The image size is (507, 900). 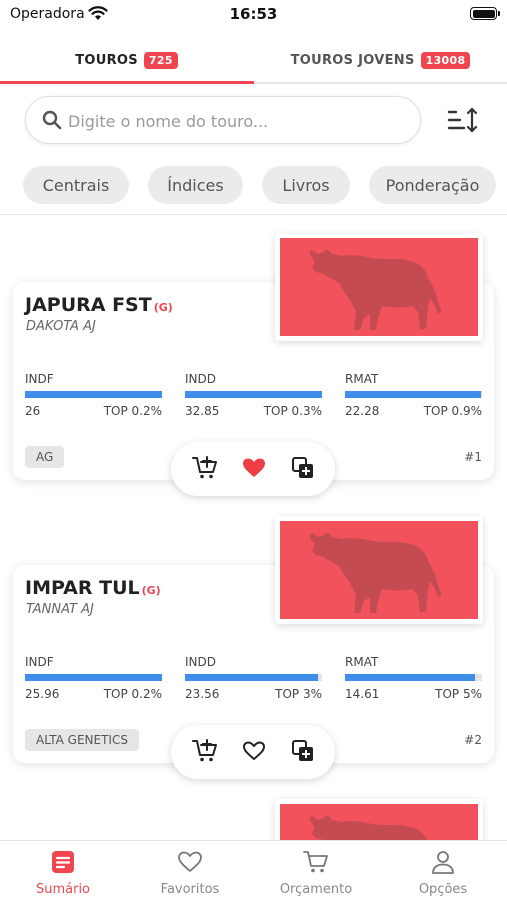 I want to click on user-icon, so click(x=443, y=862).